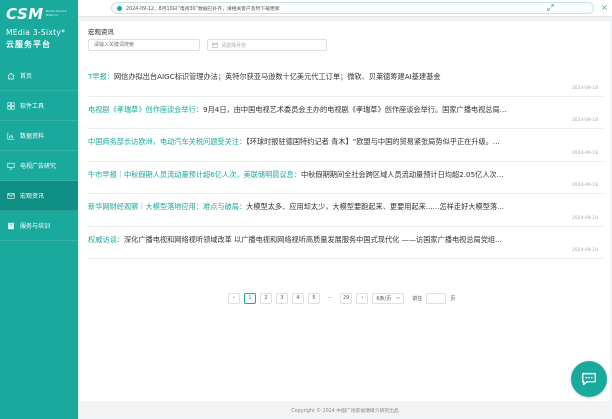 The image size is (612, 419). What do you see at coordinates (11, 196) in the screenshot?
I see `mail-icon` at bounding box center [11, 196].